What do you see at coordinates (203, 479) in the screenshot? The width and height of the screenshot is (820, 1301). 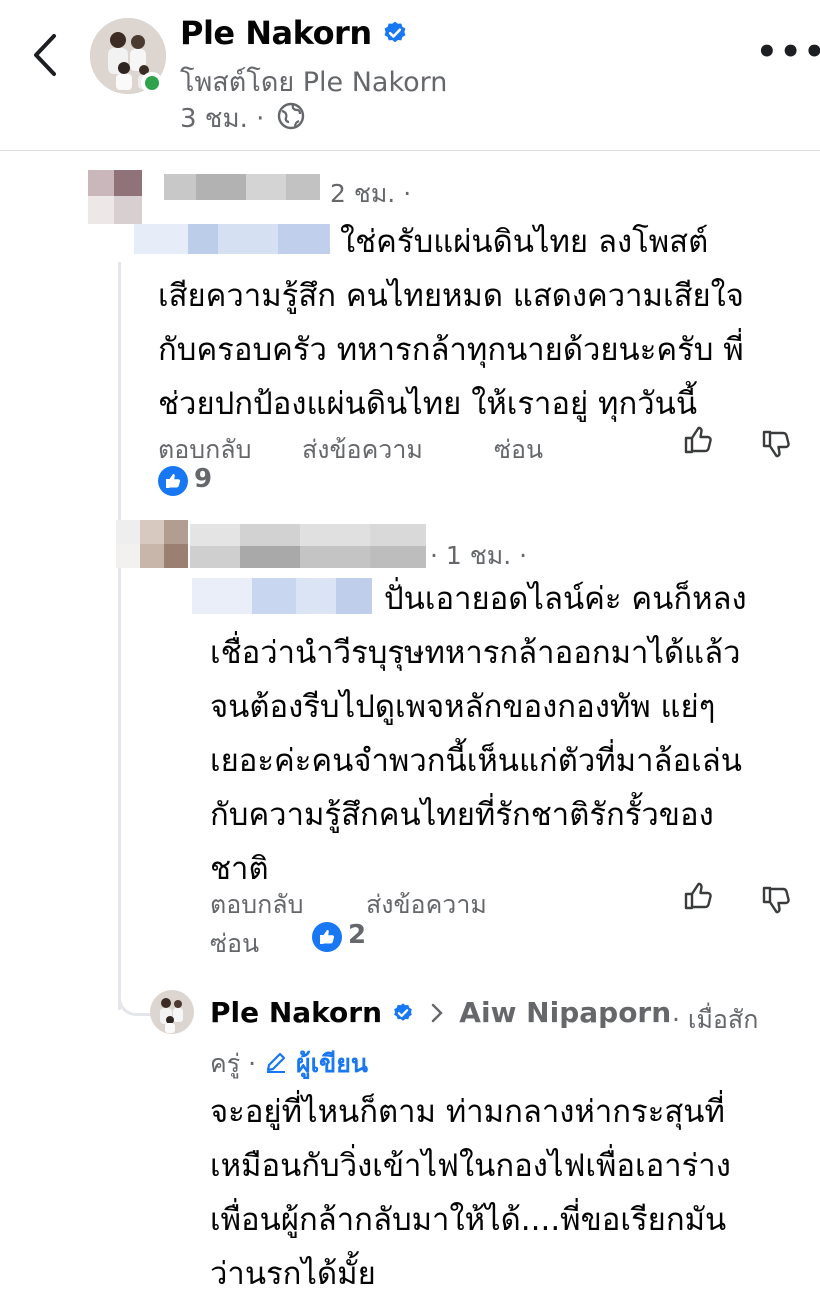 I see `comment-1-like-count: 9` at bounding box center [203, 479].